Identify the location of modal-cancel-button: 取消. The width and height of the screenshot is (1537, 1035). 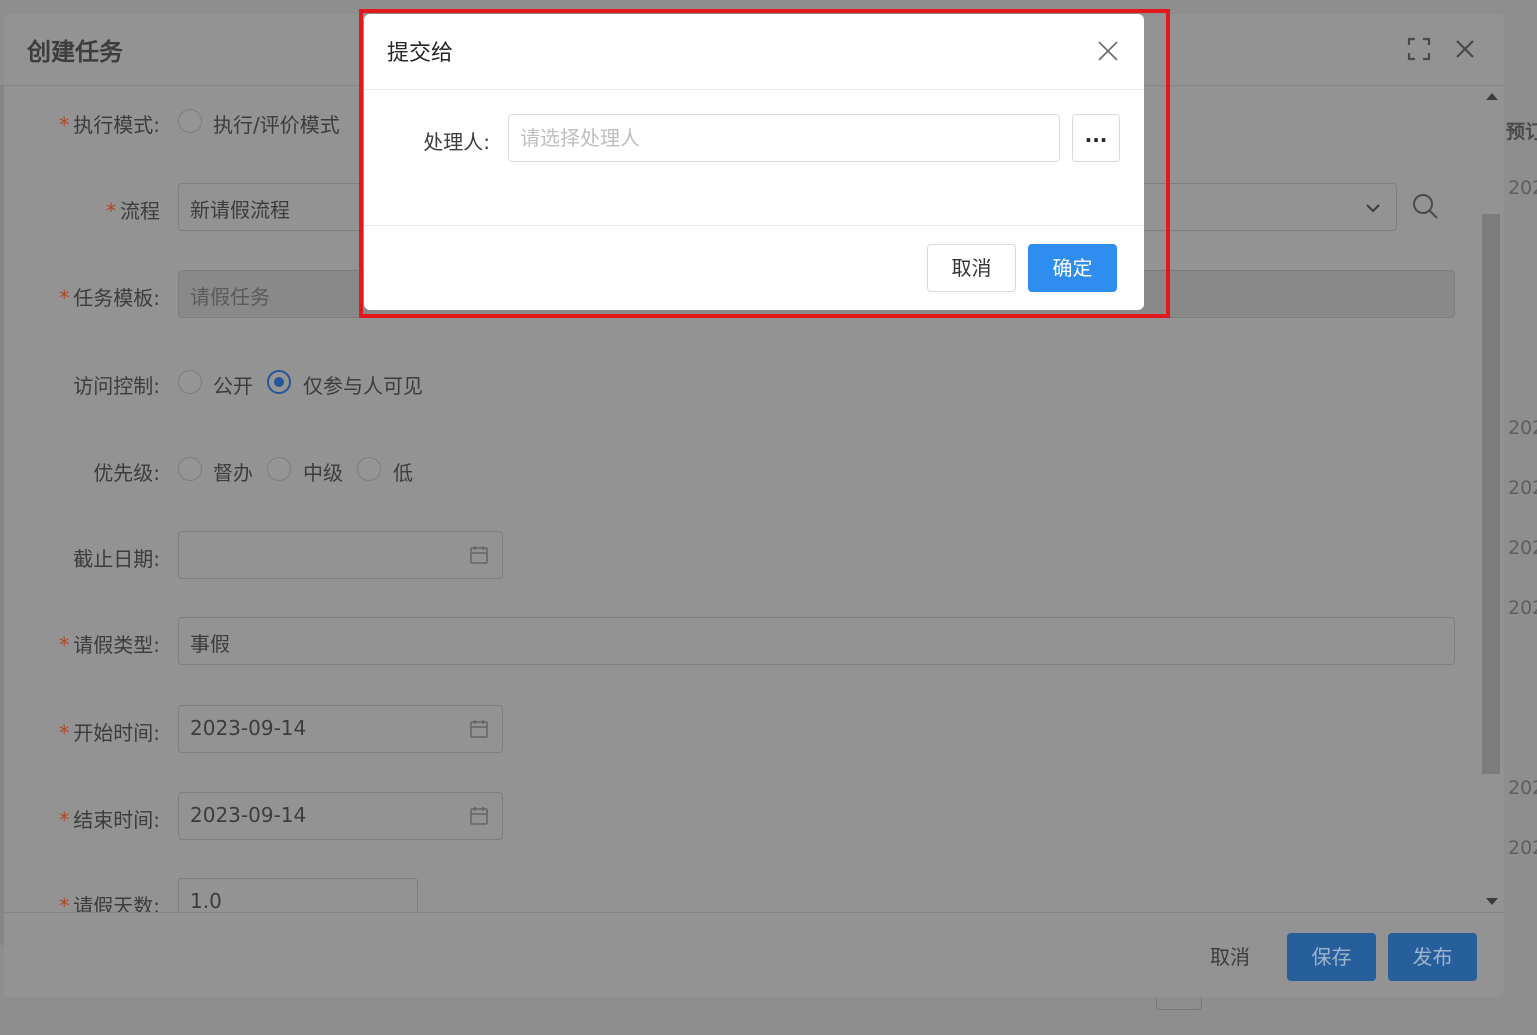
(971, 268).